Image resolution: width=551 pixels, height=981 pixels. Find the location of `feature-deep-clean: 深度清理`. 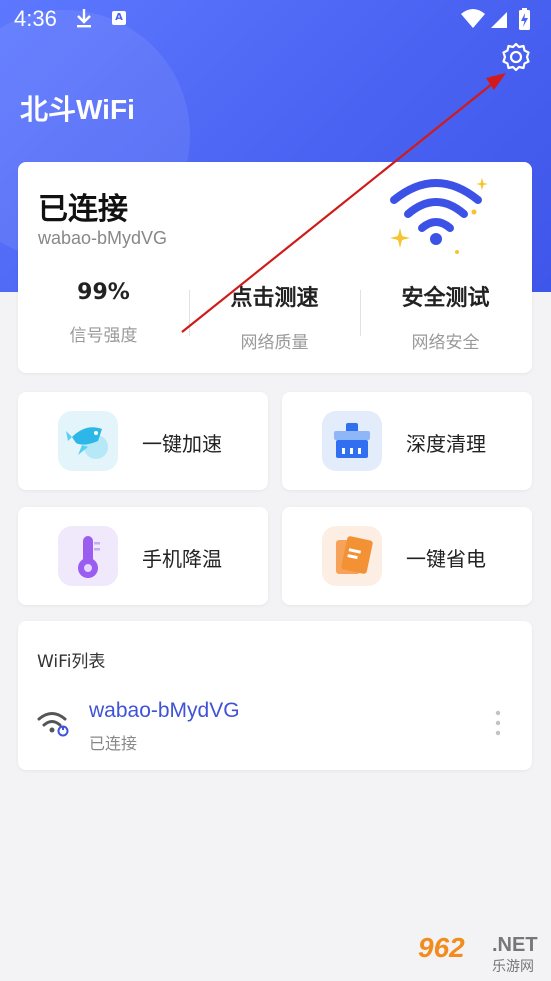

feature-deep-clean: 深度清理 is located at coordinates (407, 441).